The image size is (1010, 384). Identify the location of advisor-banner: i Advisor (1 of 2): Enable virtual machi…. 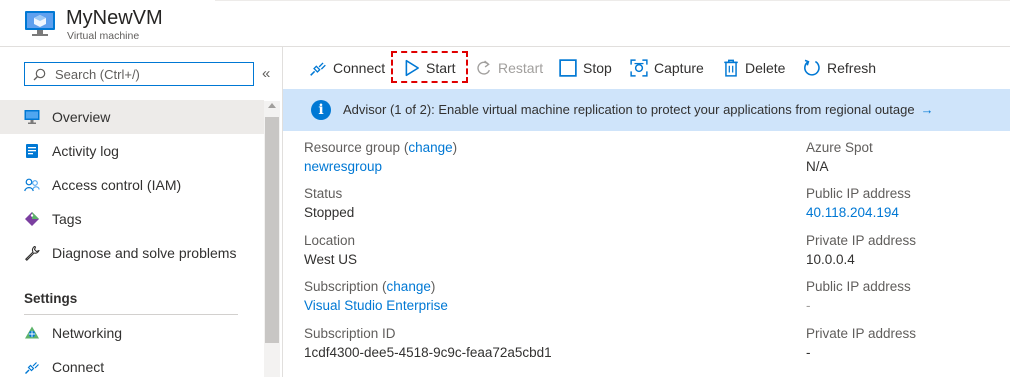
(646, 110).